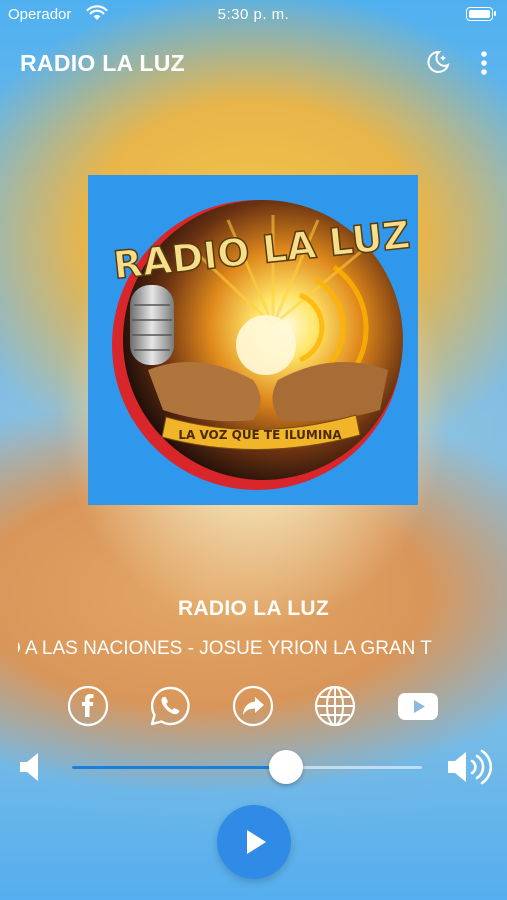 The image size is (507, 900). I want to click on logo-slogan-text: LA VOZ QUE TE ILUMINA, so click(260, 435).